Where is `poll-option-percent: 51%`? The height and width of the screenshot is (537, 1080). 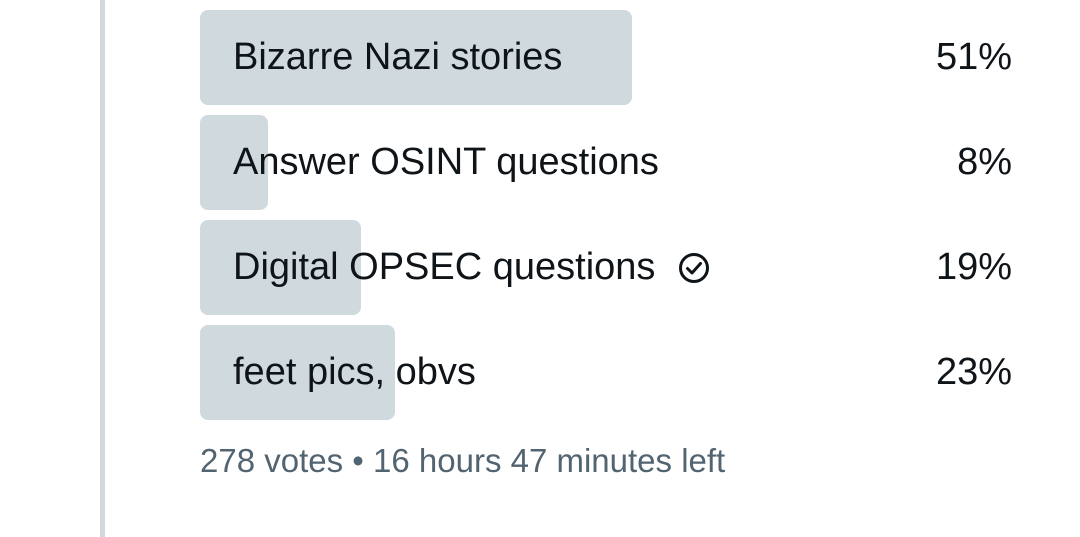 poll-option-percent: 51% is located at coordinates (973, 57).